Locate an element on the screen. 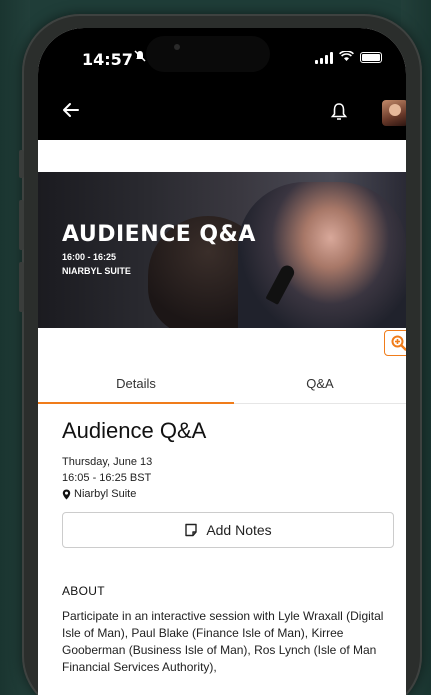  note-icon is located at coordinates (191, 530).